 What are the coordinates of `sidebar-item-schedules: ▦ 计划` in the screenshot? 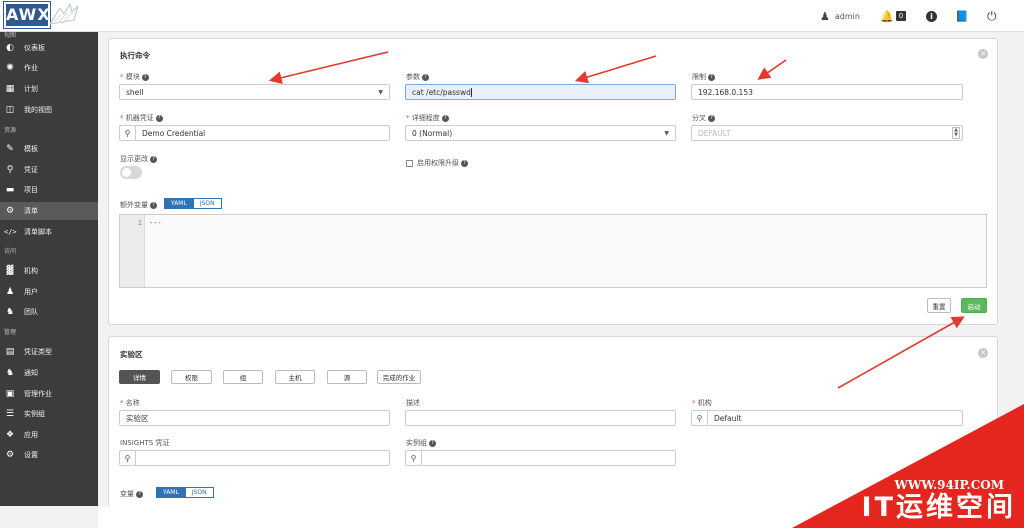 It's located at (49, 89).